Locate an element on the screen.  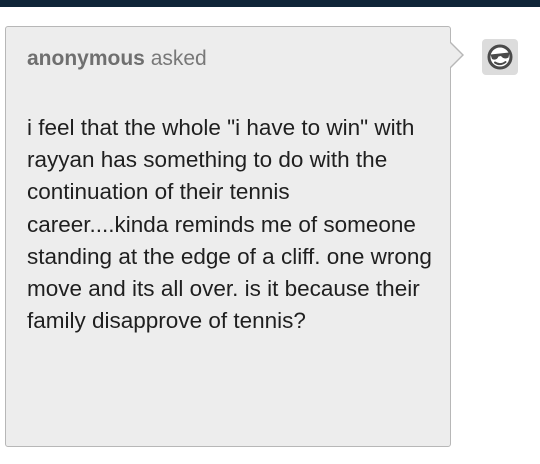
anonymous-sunglasses-face-icon is located at coordinates (500, 57).